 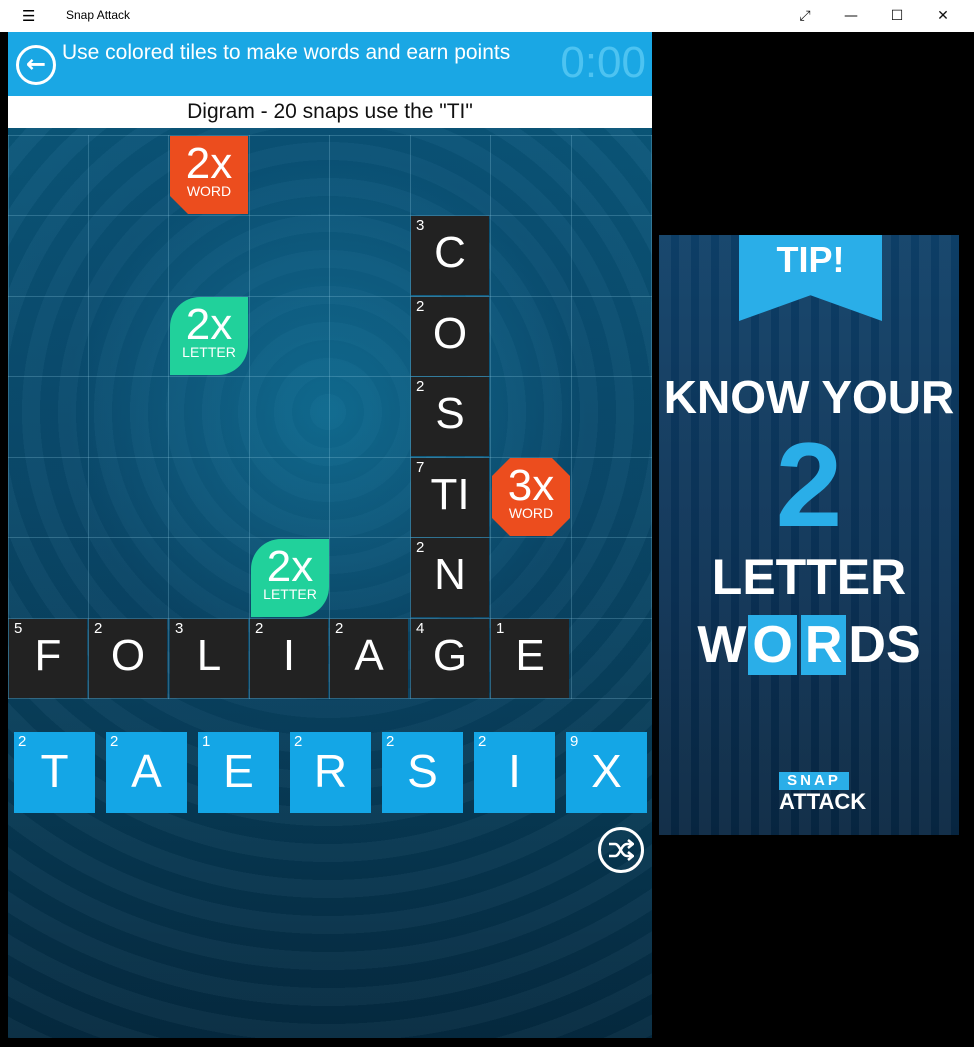 I want to click on bonus-word-3x: 3x WORD, so click(x=531, y=497).